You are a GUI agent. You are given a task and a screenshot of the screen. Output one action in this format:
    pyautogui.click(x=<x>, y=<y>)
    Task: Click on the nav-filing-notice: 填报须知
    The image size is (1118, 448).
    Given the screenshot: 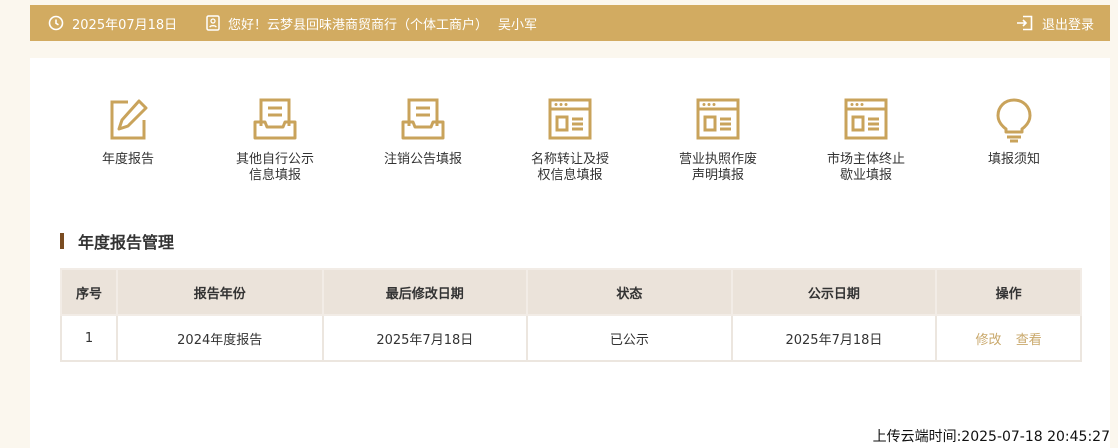 What is the action you would take?
    pyautogui.click(x=1014, y=132)
    